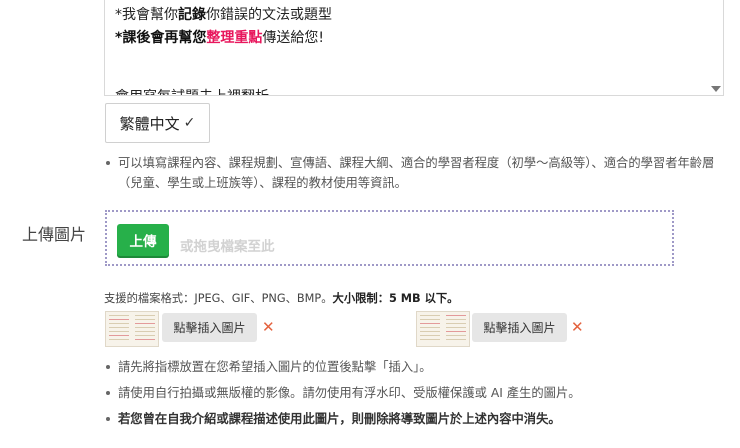 The image size is (740, 448). What do you see at coordinates (143, 240) in the screenshot?
I see `upload-button: 上傳` at bounding box center [143, 240].